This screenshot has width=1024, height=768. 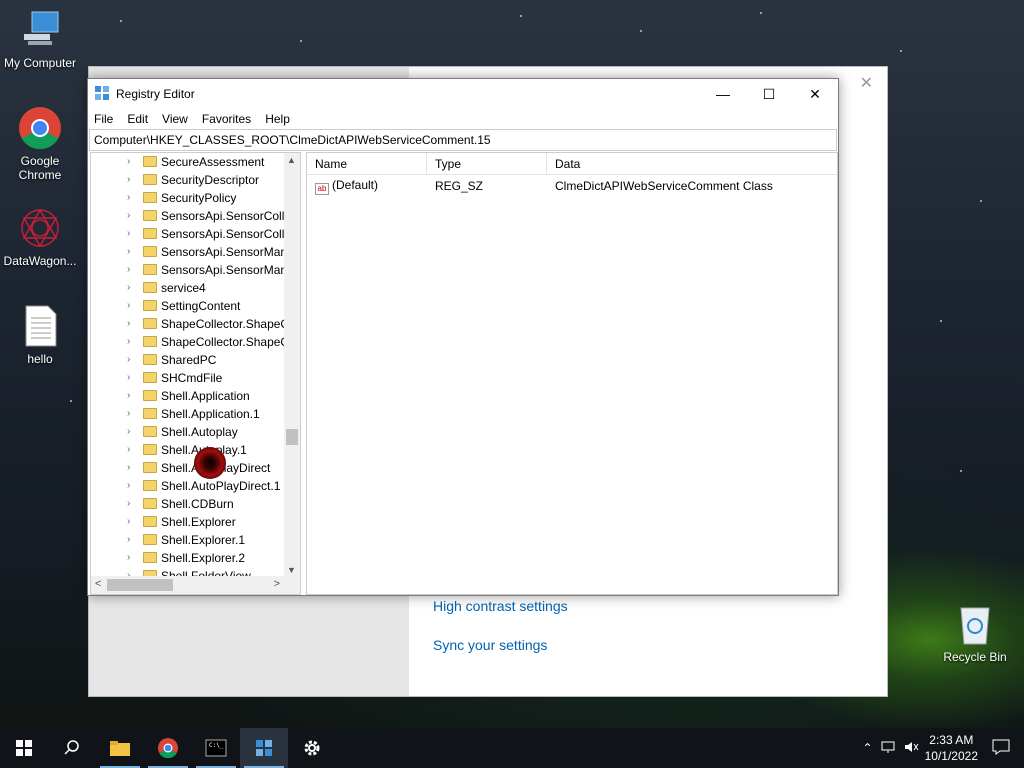 I want to click on tree-horizontal-scrollbar: < >, so click(x=195, y=585).